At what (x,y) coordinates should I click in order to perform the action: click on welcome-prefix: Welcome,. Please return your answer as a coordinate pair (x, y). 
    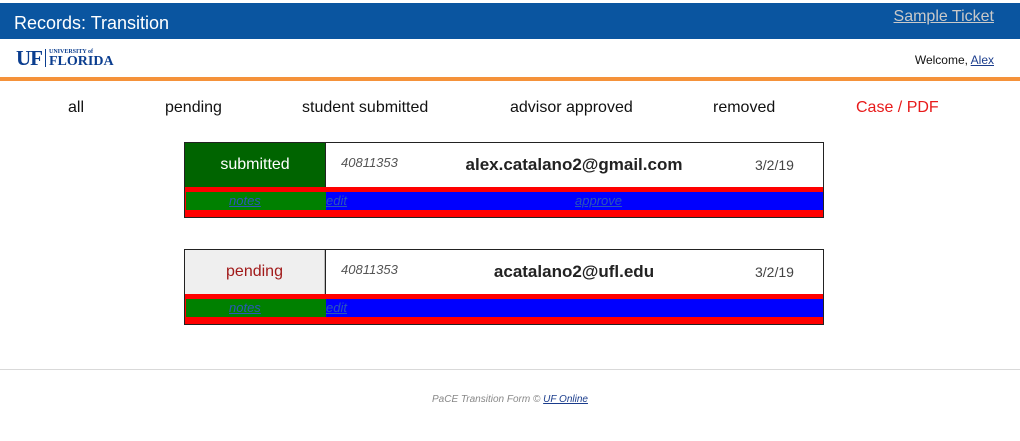
    Looking at the image, I should click on (941, 60).